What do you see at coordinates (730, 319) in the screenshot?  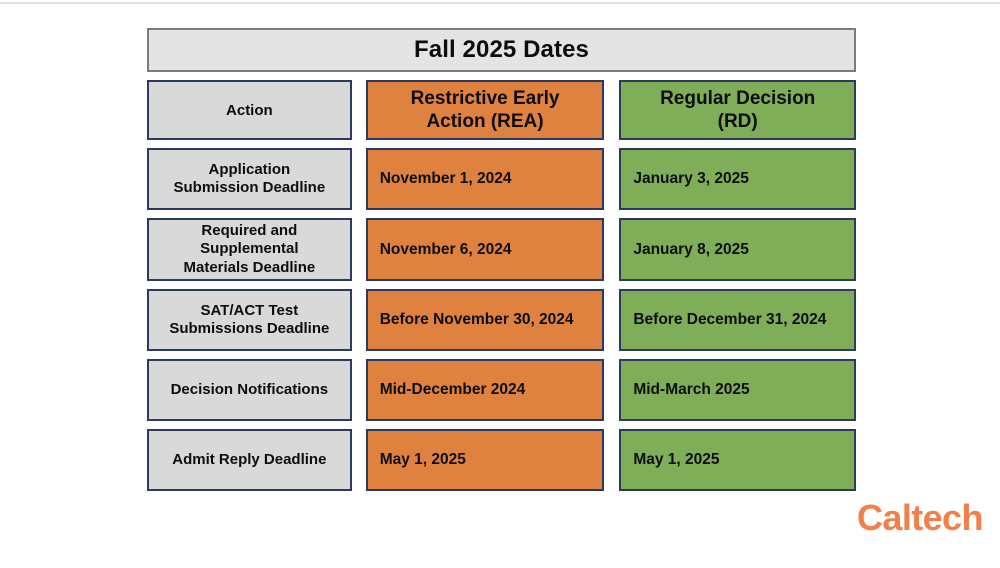 I see `row-rd-value: Before December 31, 2024` at bounding box center [730, 319].